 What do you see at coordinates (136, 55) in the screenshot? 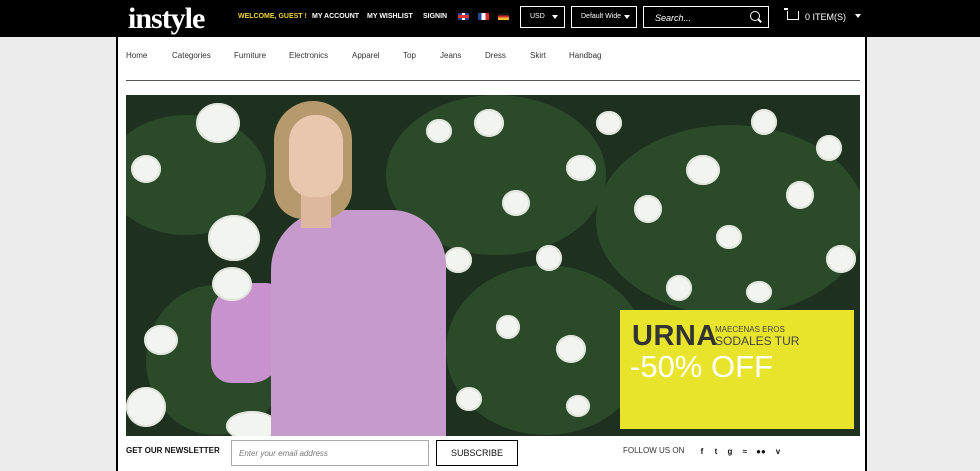
I see `nav-item-home: Home` at bounding box center [136, 55].